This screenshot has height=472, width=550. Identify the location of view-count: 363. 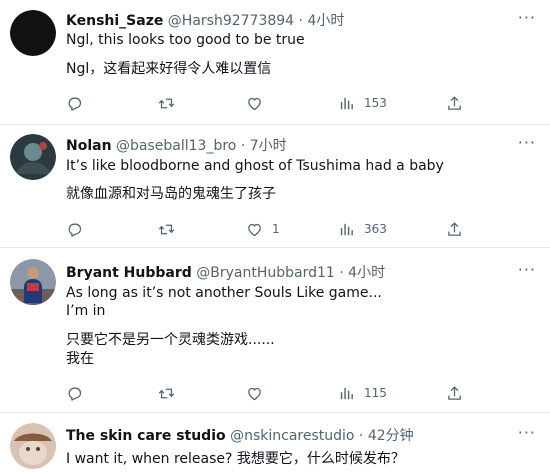
(375, 229).